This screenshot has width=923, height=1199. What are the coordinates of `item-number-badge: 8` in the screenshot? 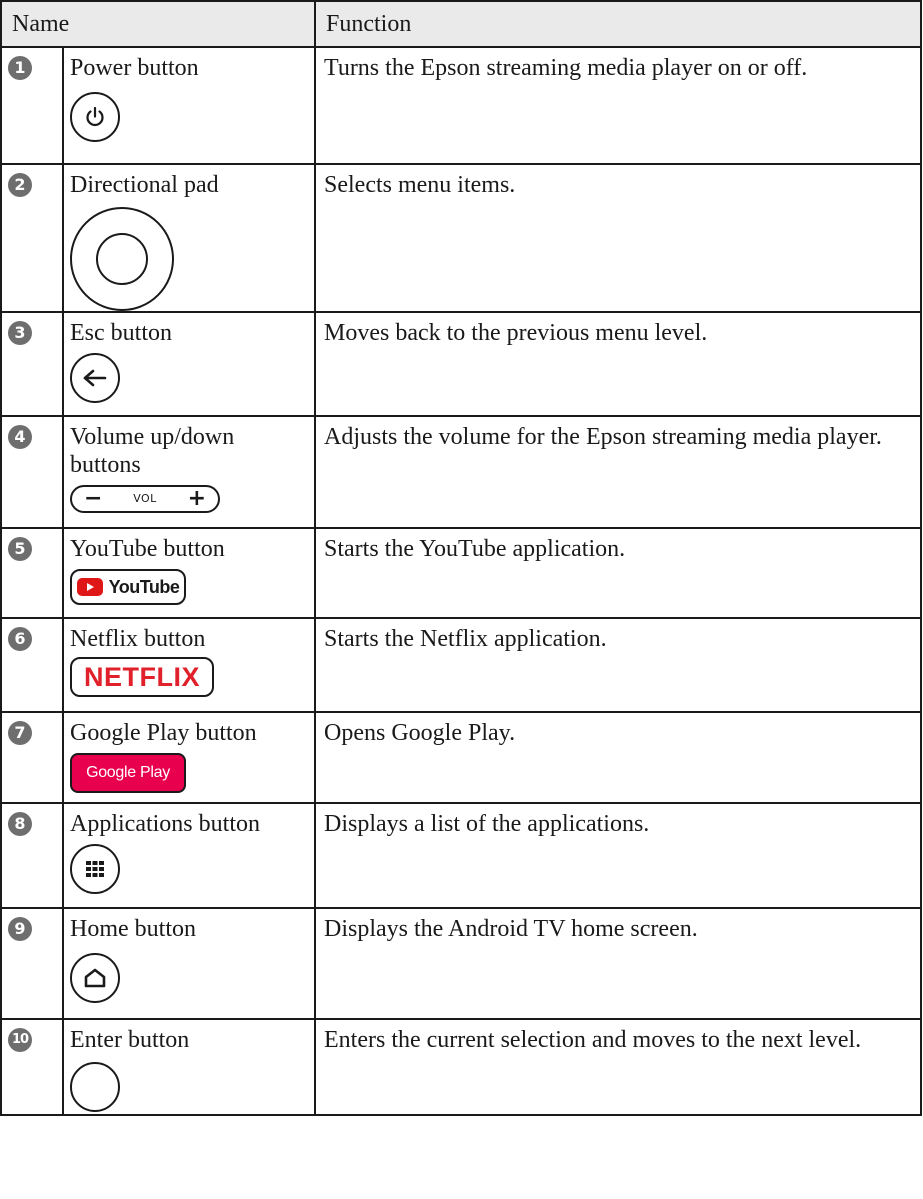 It's located at (20, 824).